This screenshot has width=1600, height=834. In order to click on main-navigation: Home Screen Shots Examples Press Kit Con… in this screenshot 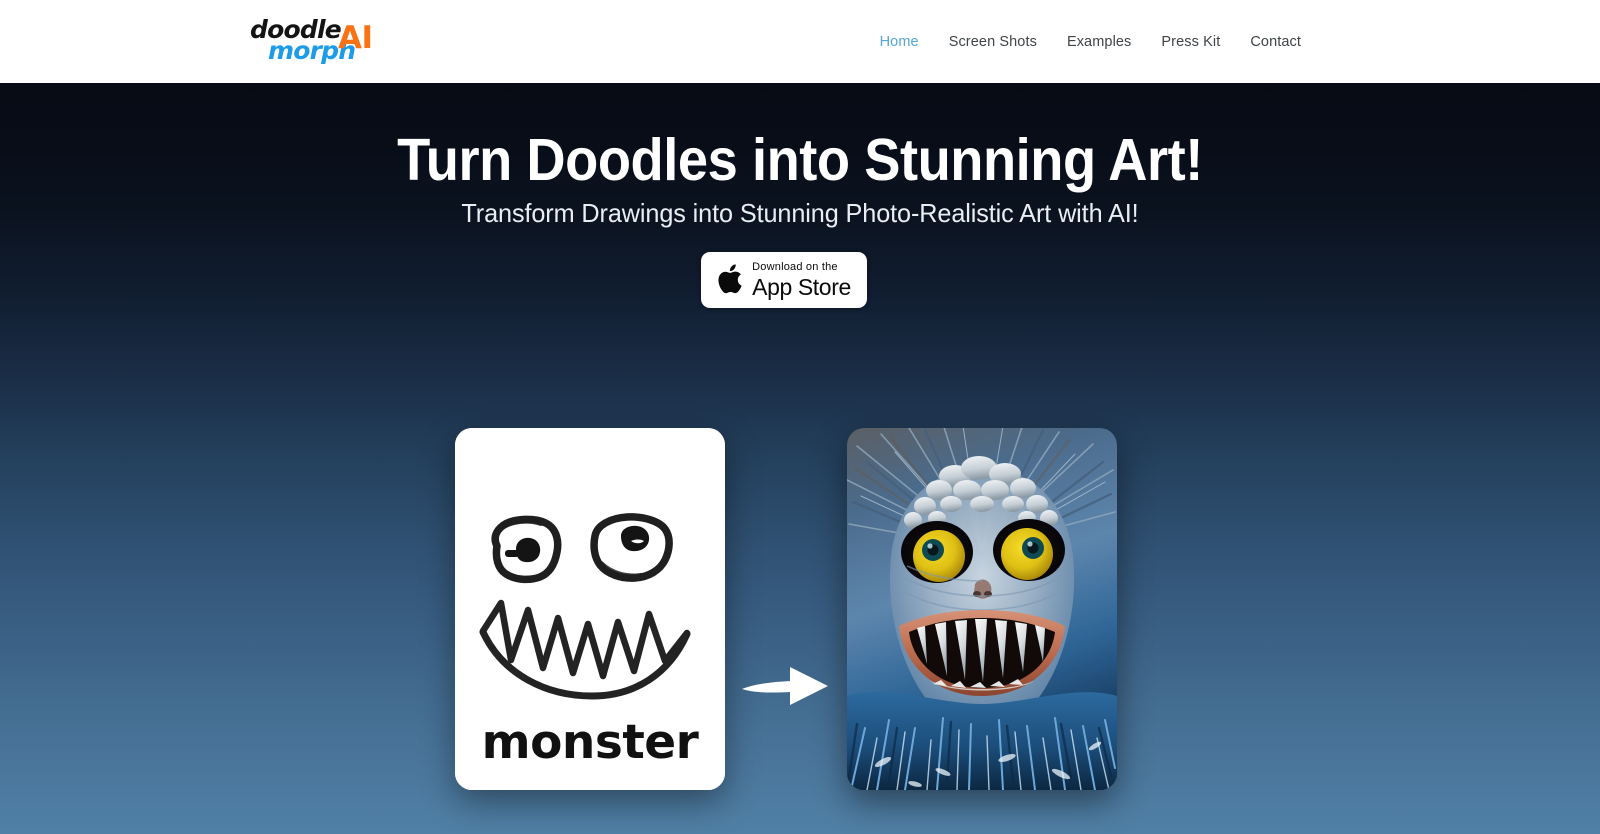, I will do `click(1090, 41)`.